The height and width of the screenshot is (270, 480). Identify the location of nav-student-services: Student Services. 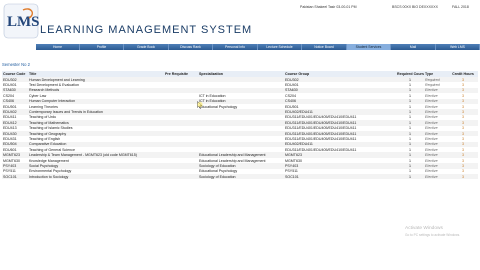
(369, 47).